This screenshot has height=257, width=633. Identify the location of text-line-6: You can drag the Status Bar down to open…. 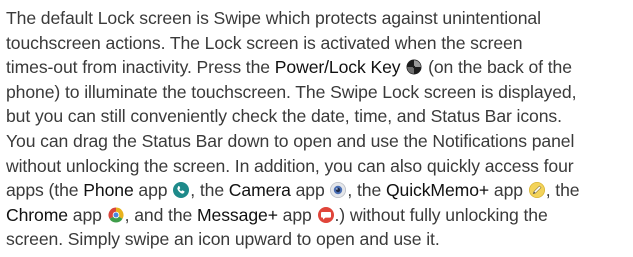
(290, 140).